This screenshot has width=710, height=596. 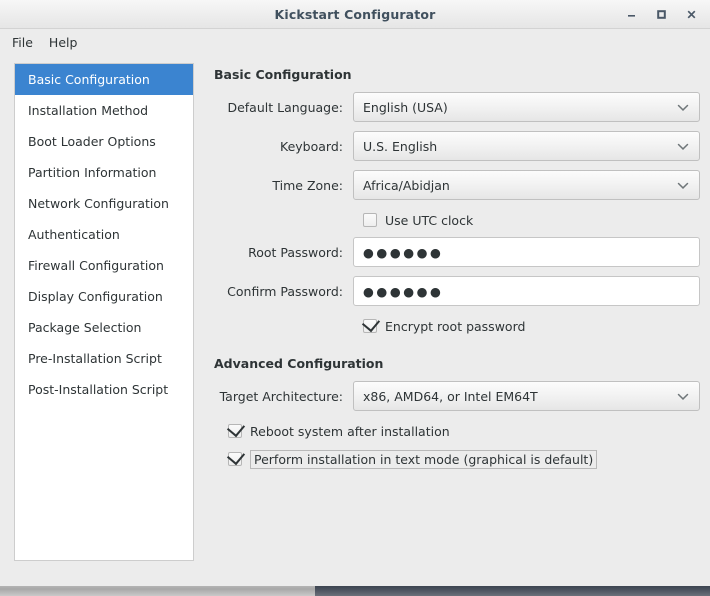 I want to click on root-password-row: Root Password: ●●●●●●, so click(x=455, y=252).